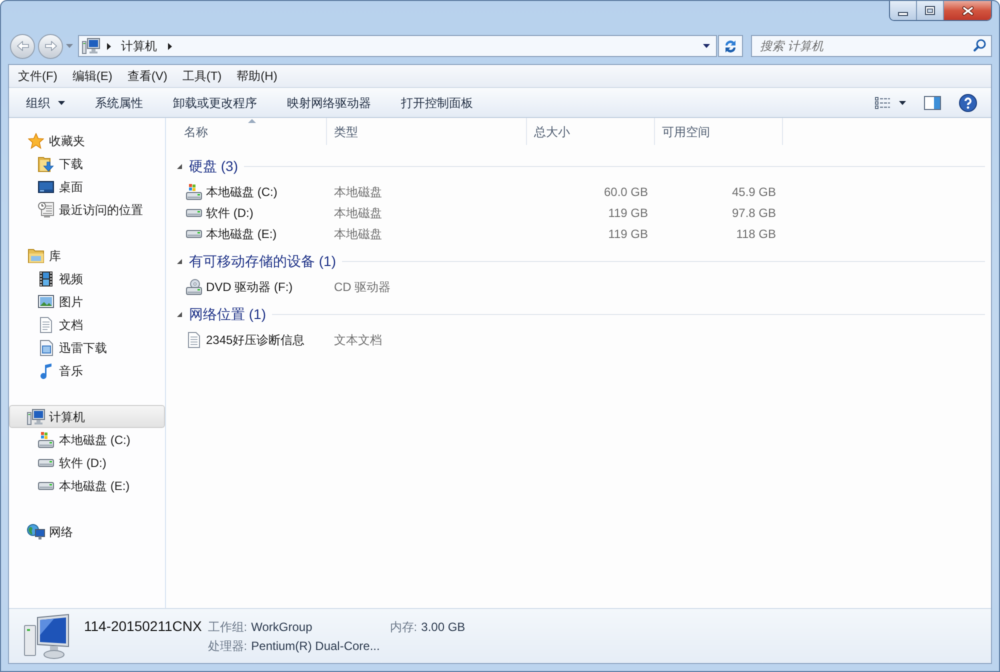 Image resolution: width=1000 pixels, height=672 pixels. Describe the element at coordinates (215, 102) in the screenshot. I see `toolbar-button: 卸载或更改程序` at that location.